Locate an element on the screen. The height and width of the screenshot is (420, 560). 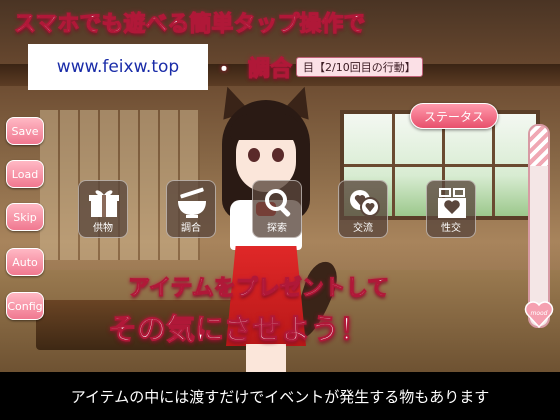
gift-icon is located at coordinates (104, 203).